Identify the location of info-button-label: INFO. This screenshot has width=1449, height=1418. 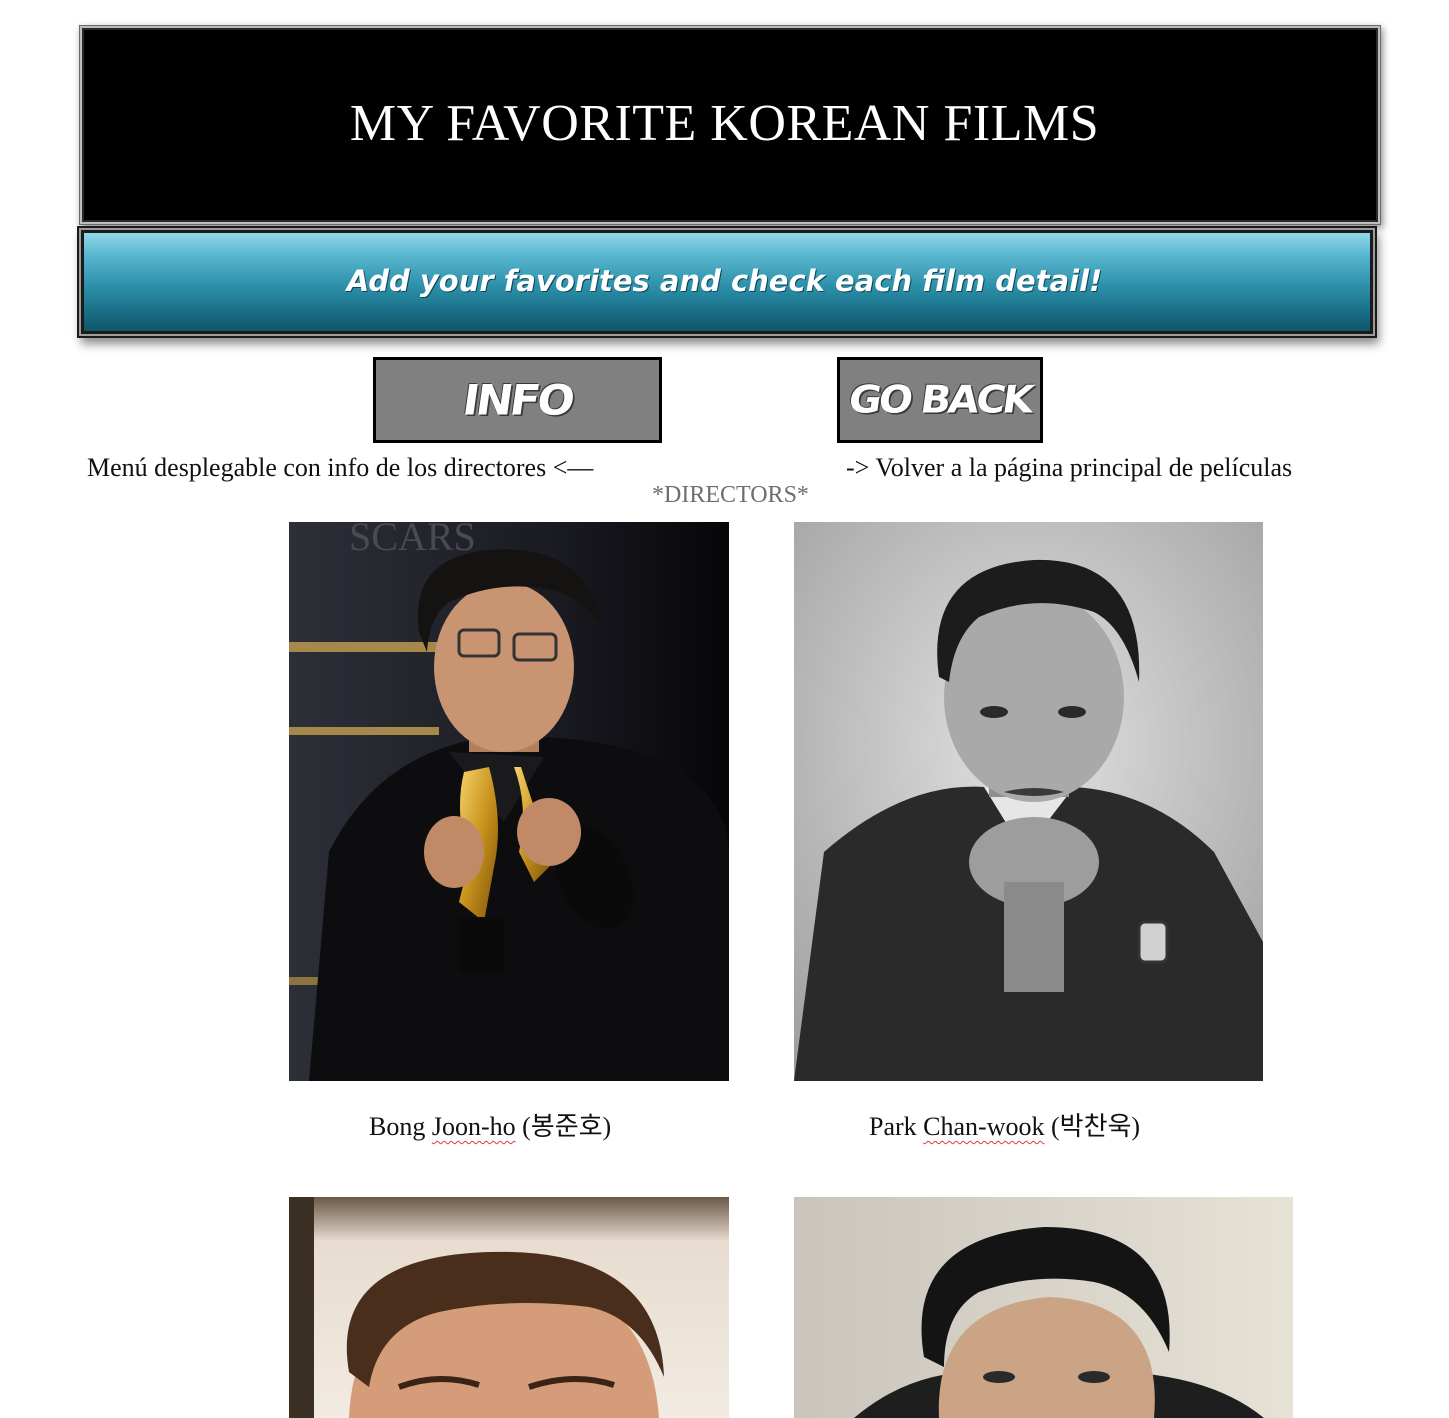
(517, 400).